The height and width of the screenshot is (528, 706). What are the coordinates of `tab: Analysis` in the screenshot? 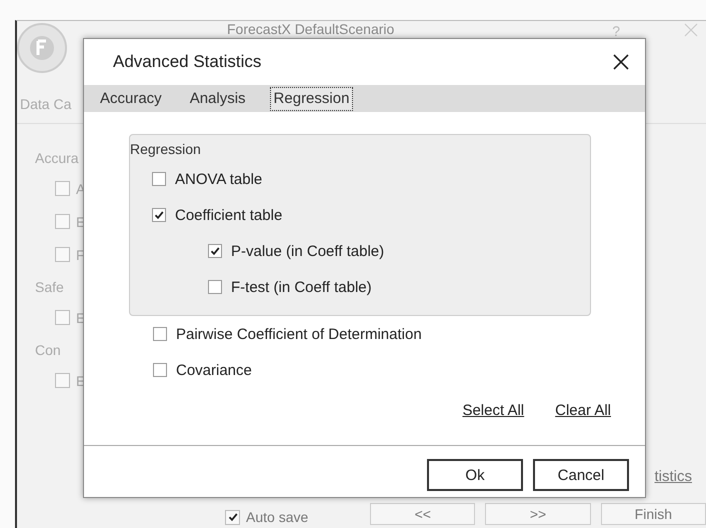 It's located at (218, 98).